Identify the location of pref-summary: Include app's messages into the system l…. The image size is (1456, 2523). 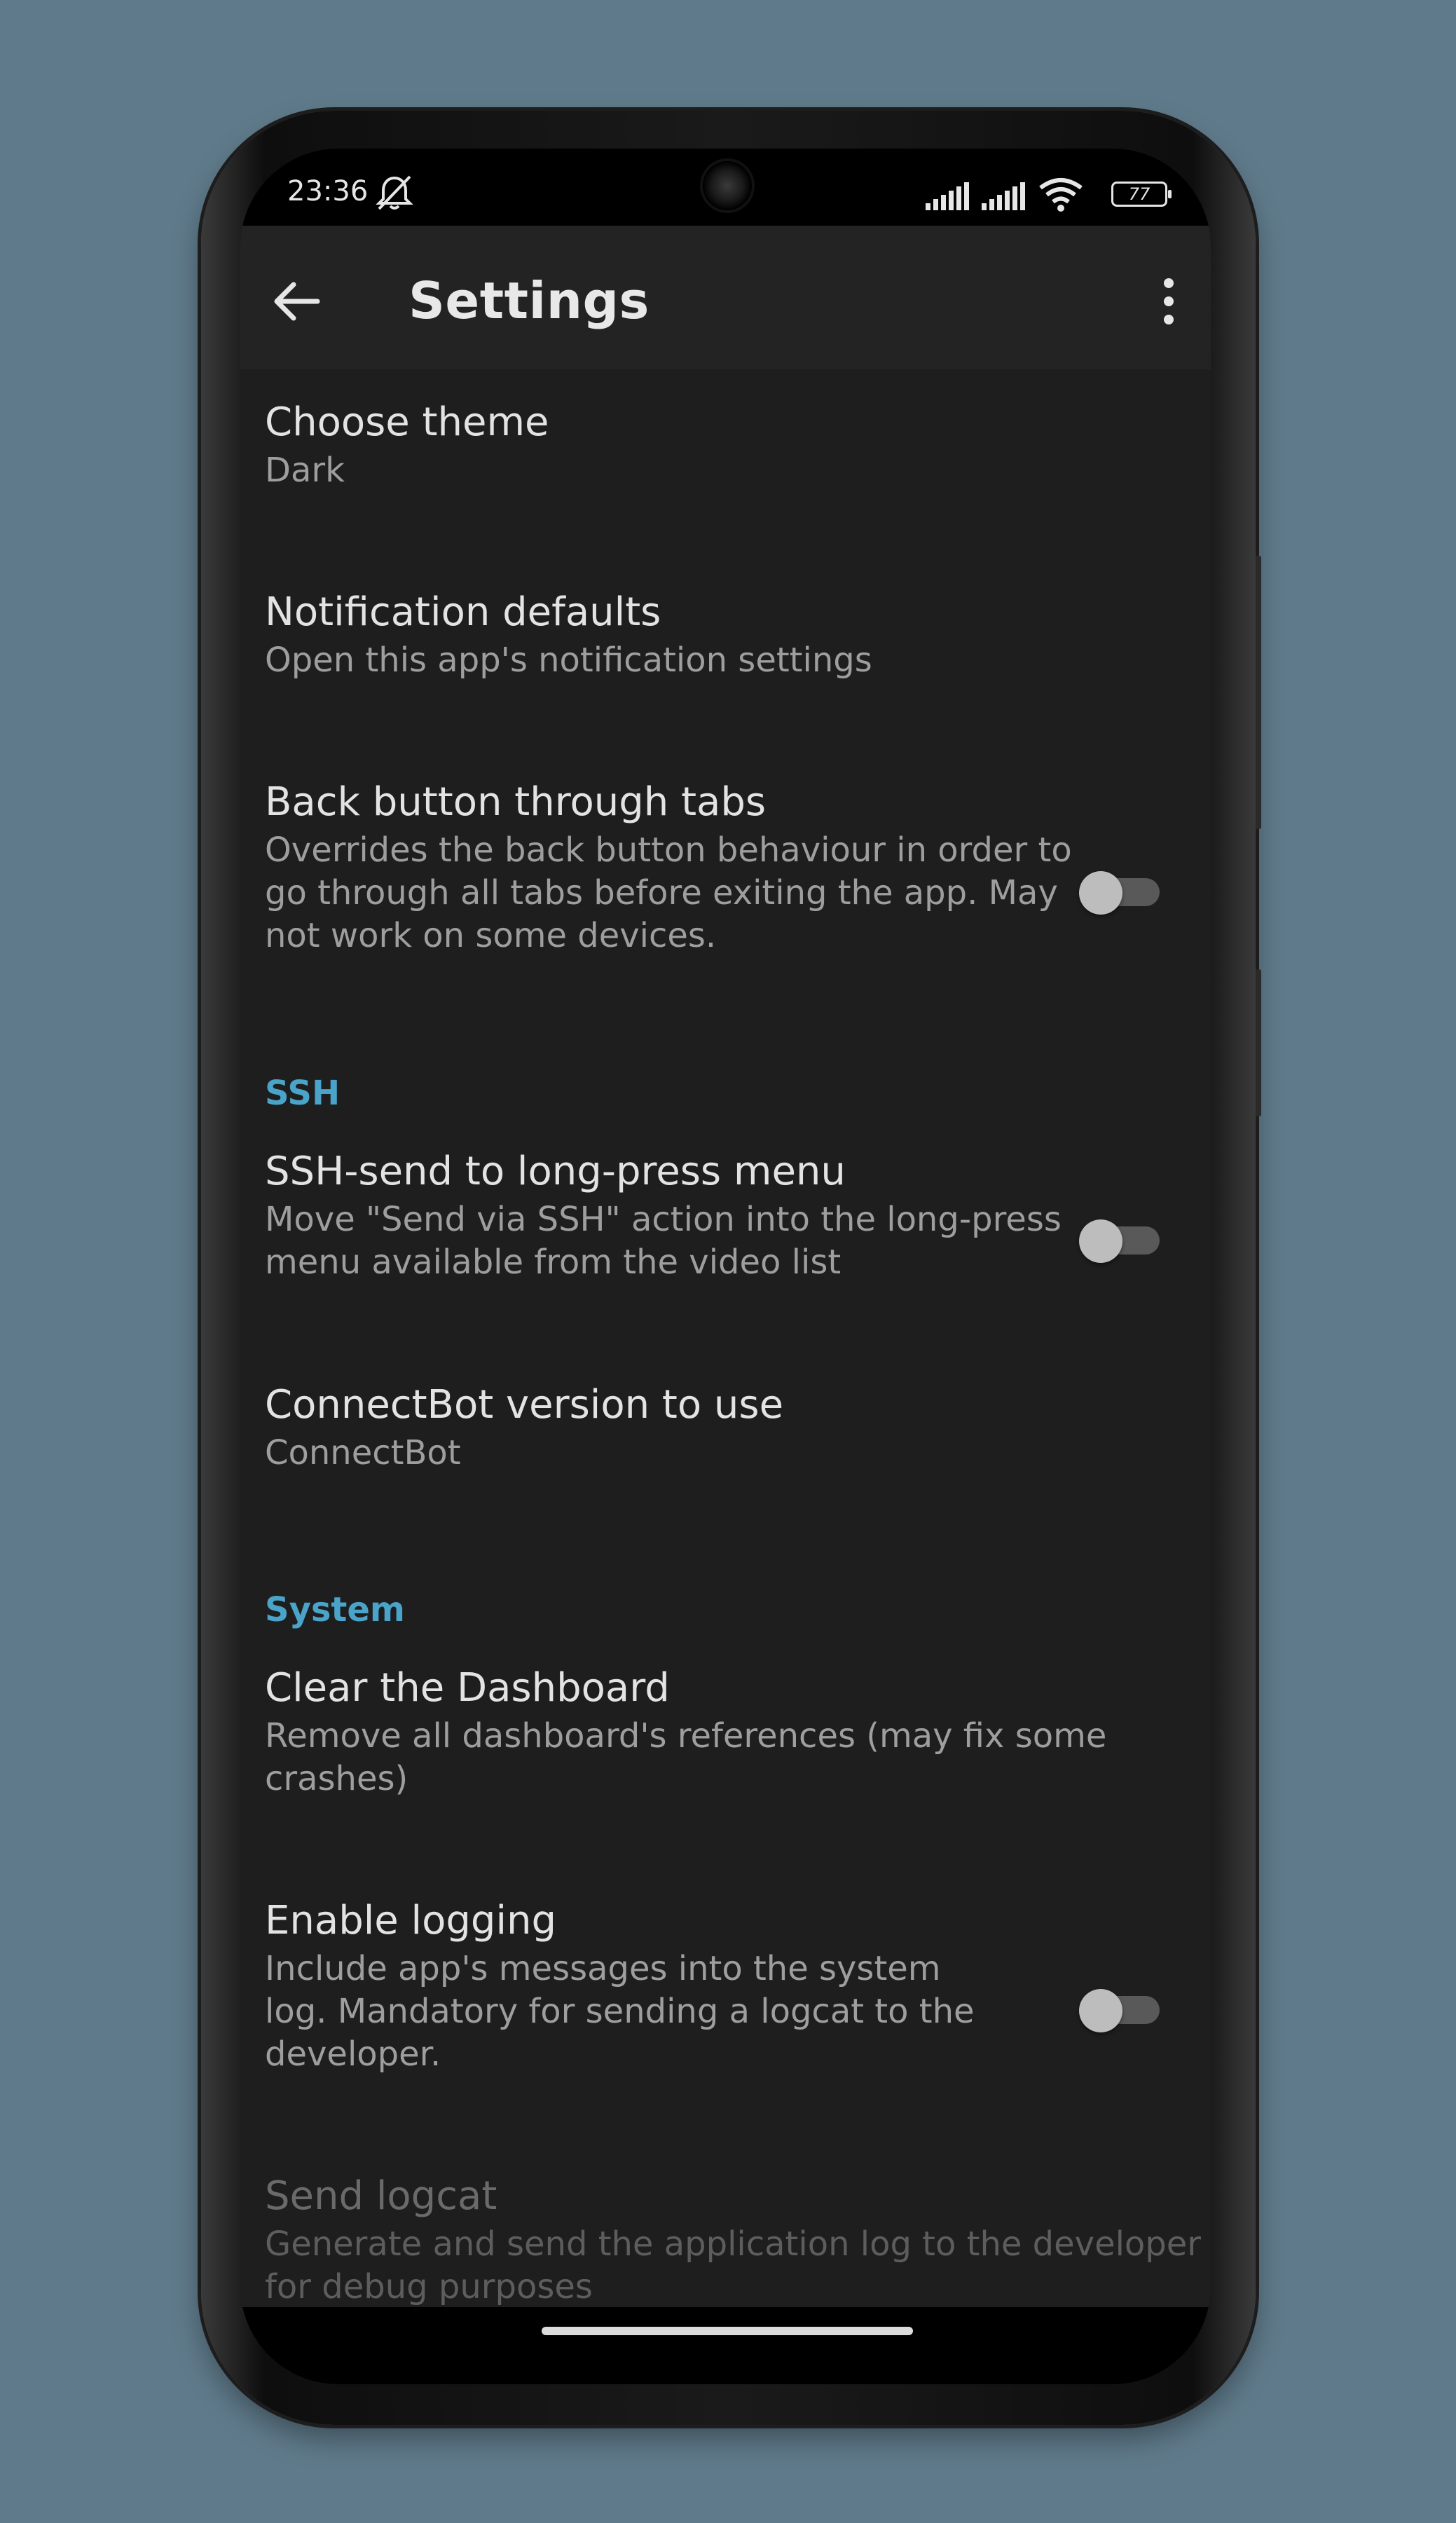
(626, 2012).